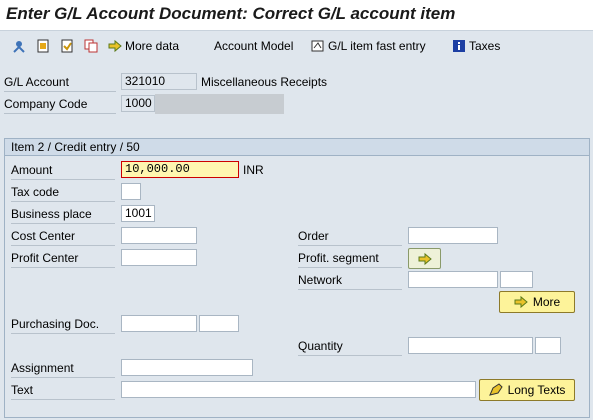 The image size is (593, 420). What do you see at coordinates (546, 302) in the screenshot?
I see `more-button-label: More` at bounding box center [546, 302].